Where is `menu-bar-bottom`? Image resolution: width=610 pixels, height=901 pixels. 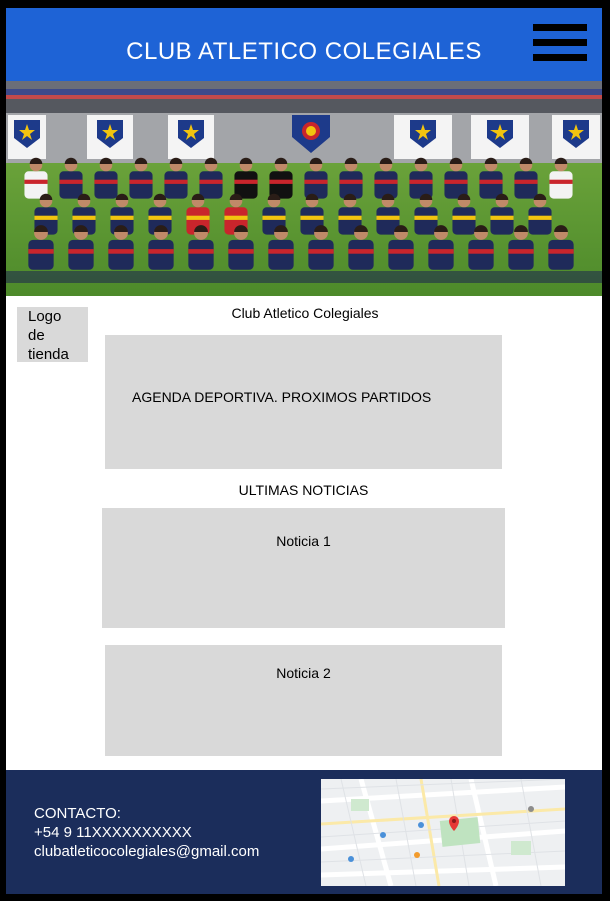 menu-bar-bottom is located at coordinates (560, 57).